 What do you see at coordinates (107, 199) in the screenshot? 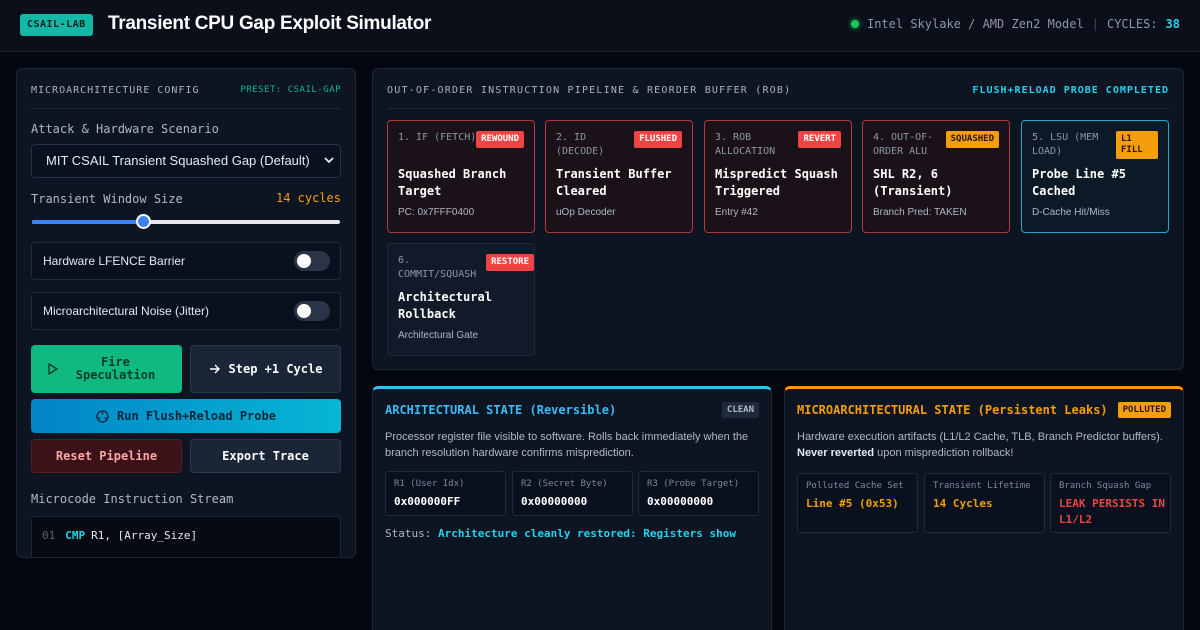
I see `window-size-label: Transient Window Size` at bounding box center [107, 199].